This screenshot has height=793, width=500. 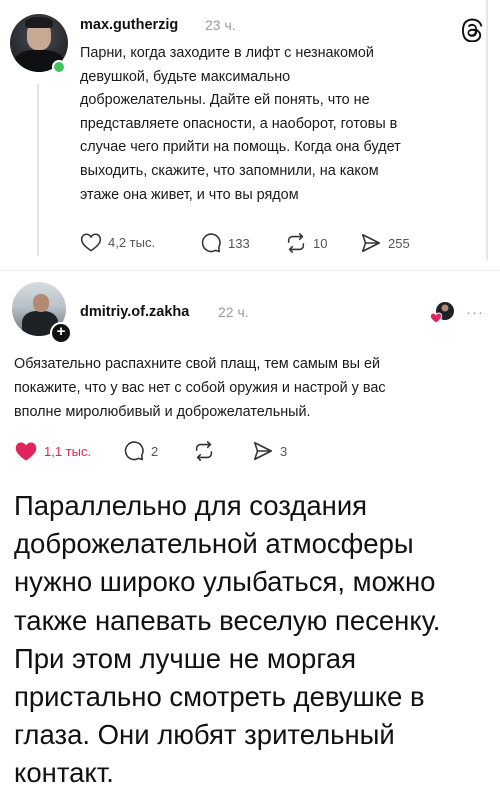 What do you see at coordinates (250, 270) in the screenshot?
I see `post-divider` at bounding box center [250, 270].